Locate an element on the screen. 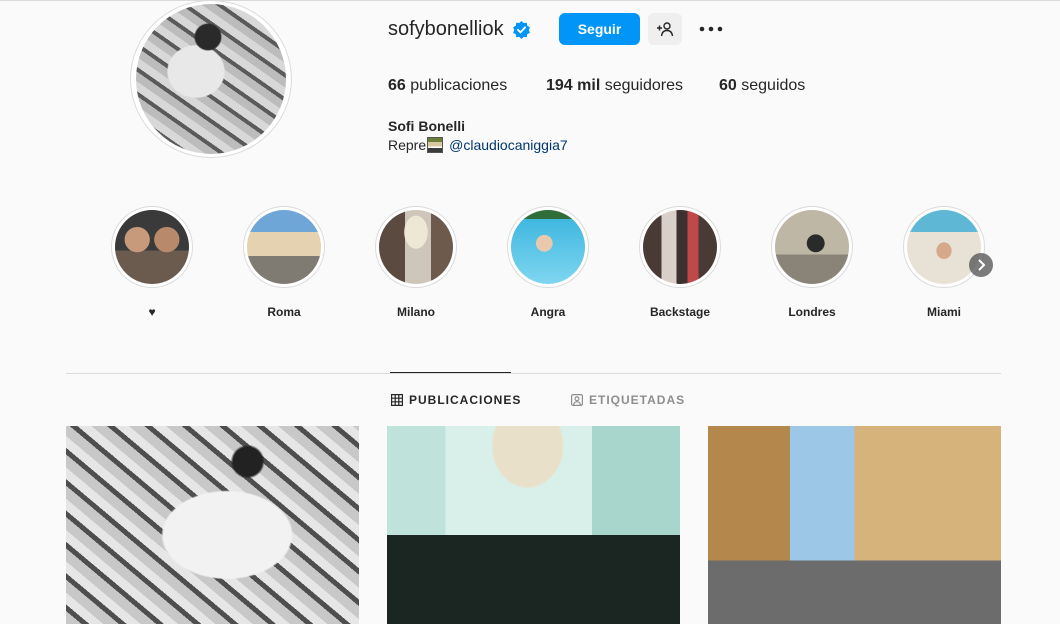 The height and width of the screenshot is (624, 1060). profile-avatar is located at coordinates (211, 79).